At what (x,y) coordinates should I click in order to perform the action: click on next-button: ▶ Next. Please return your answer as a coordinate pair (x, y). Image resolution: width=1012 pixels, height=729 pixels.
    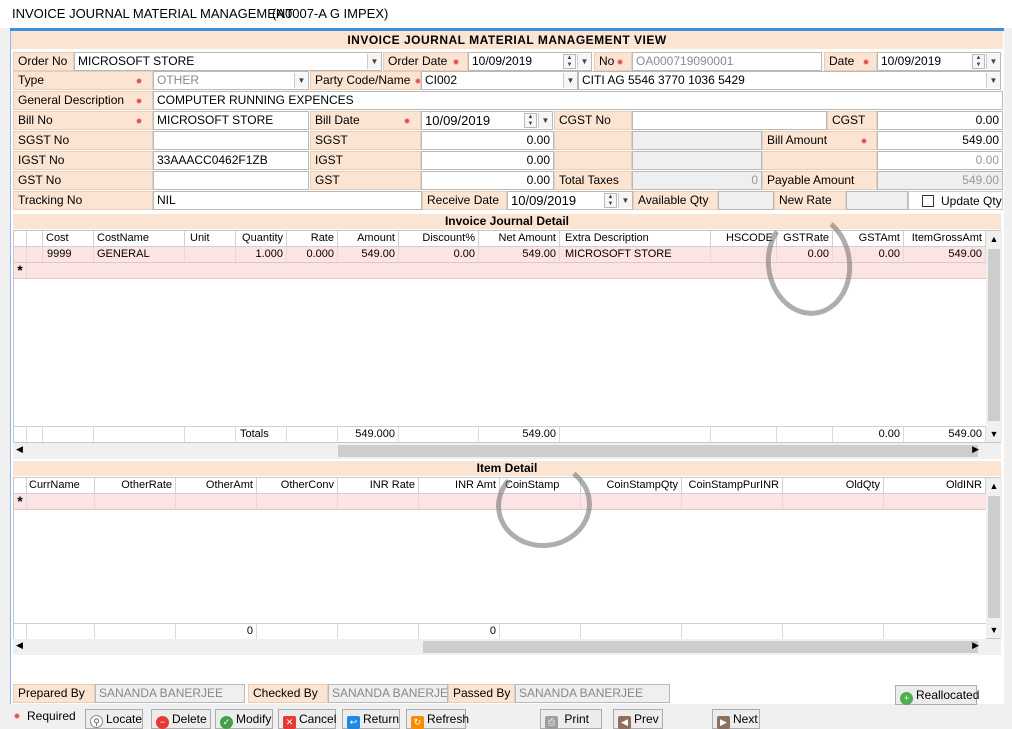
    Looking at the image, I should click on (736, 719).